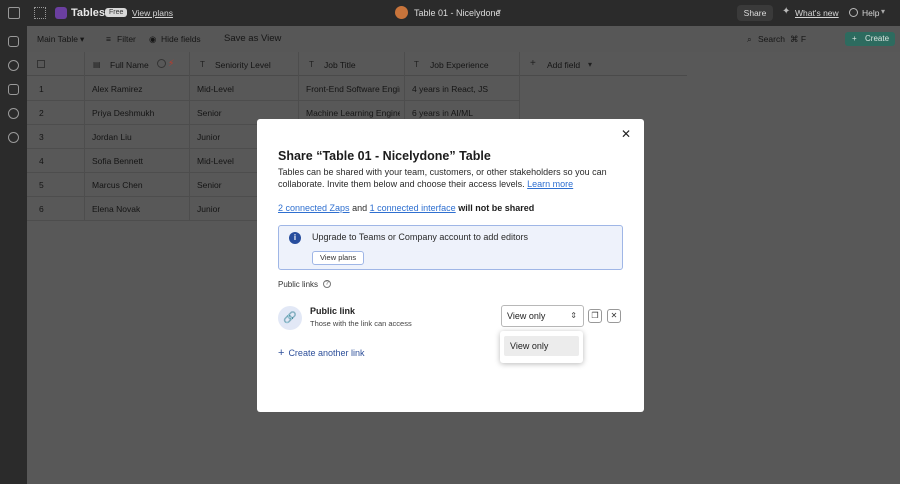 The image size is (900, 484). What do you see at coordinates (327, 284) in the screenshot?
I see `question-circle-icon: ?` at bounding box center [327, 284].